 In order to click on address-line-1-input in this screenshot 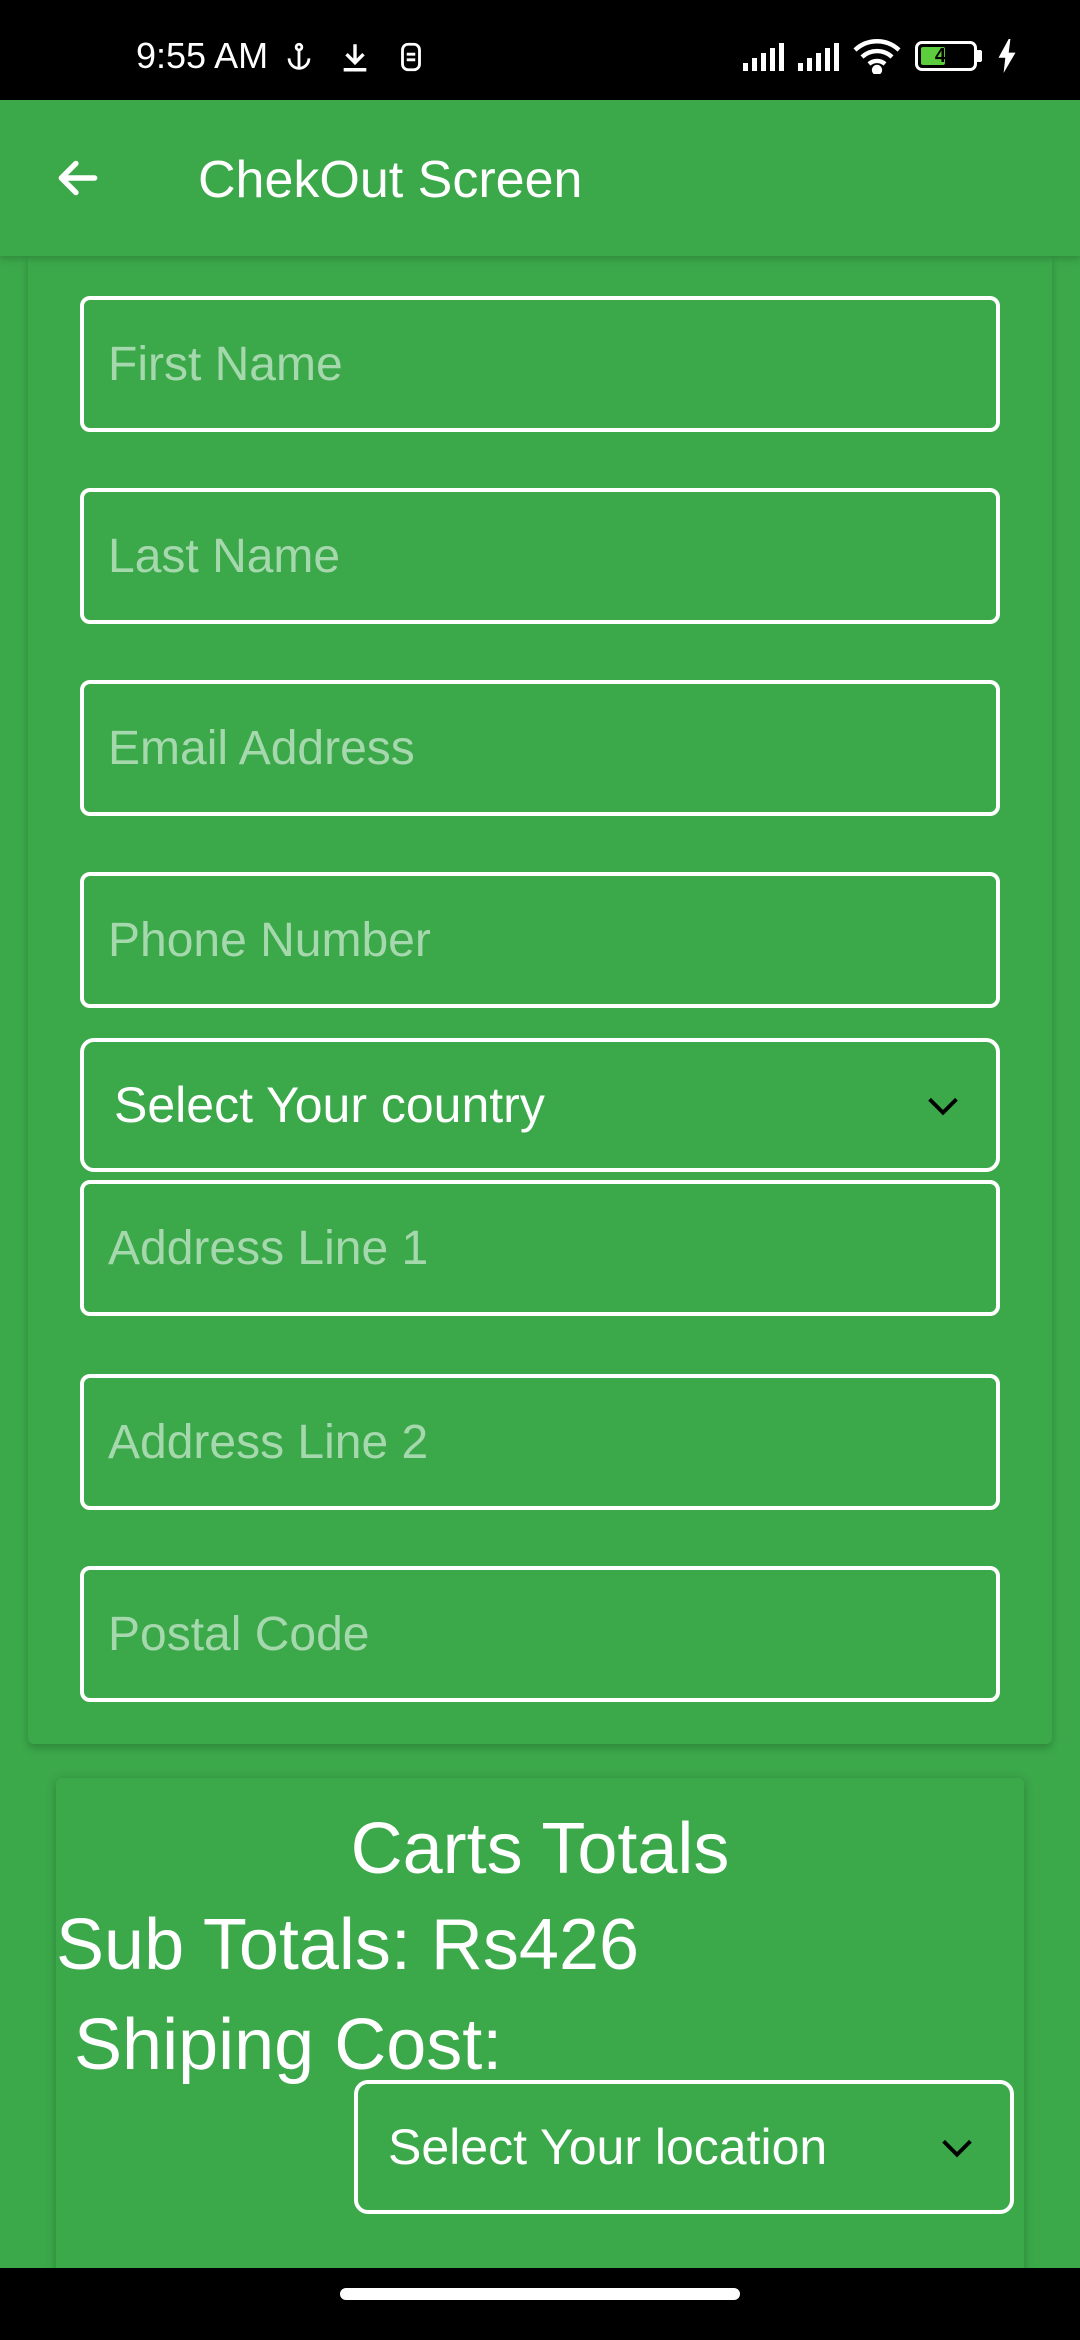, I will do `click(552, 1248)`.